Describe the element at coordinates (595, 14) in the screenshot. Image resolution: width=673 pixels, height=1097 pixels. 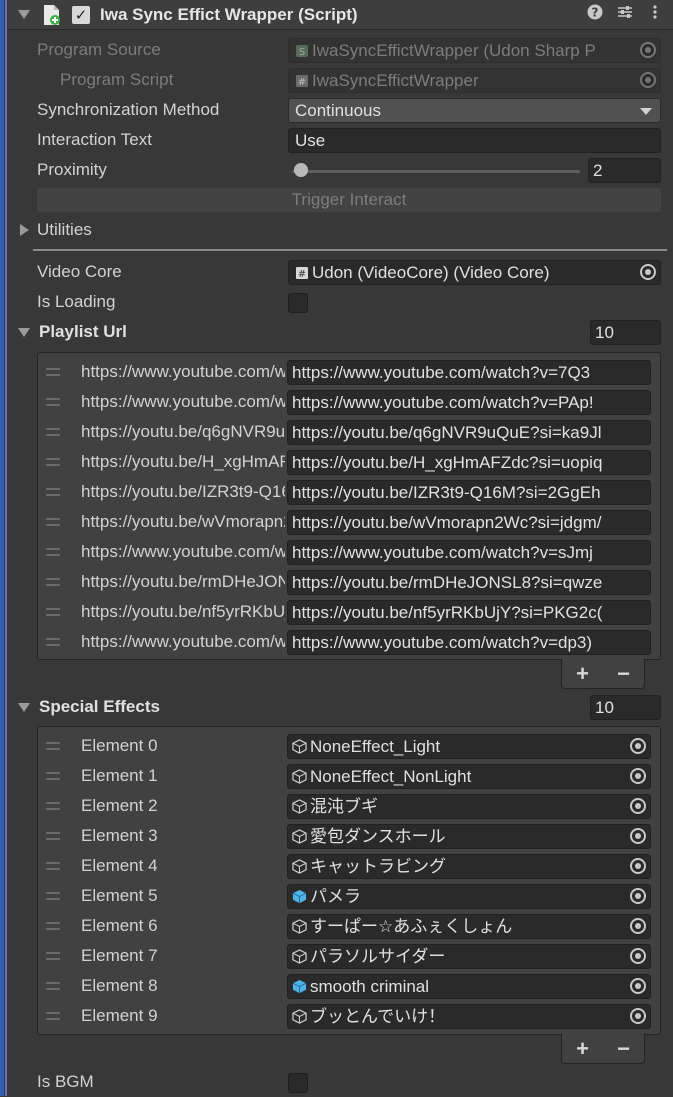
I see `help-icon: ?` at that location.